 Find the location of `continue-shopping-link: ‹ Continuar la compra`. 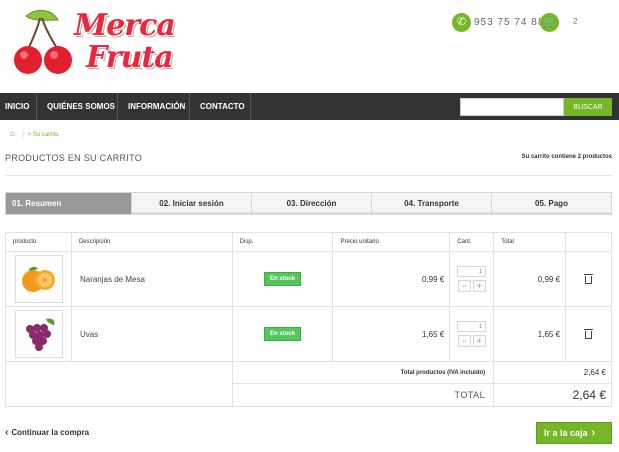

continue-shopping-link: ‹ Continuar la compra is located at coordinates (47, 432).